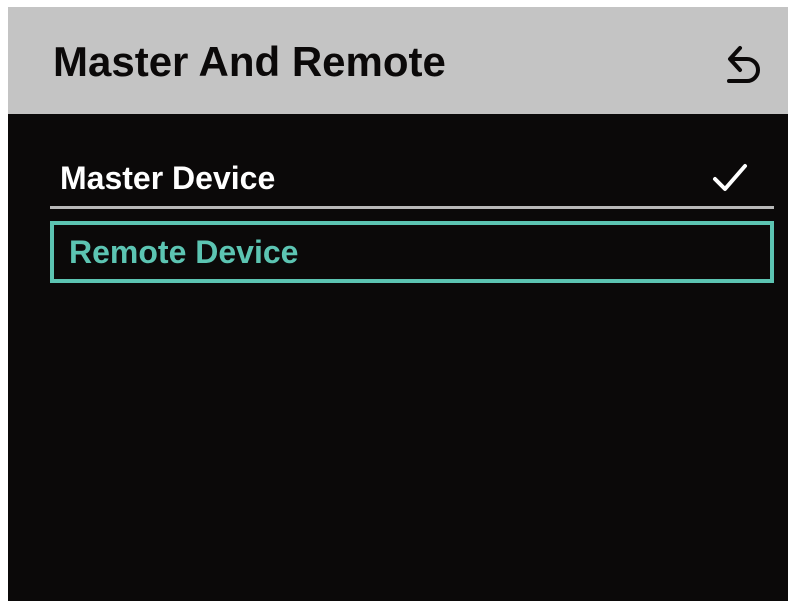 This screenshot has width=794, height=601. I want to click on checkmark-icon, so click(730, 178).